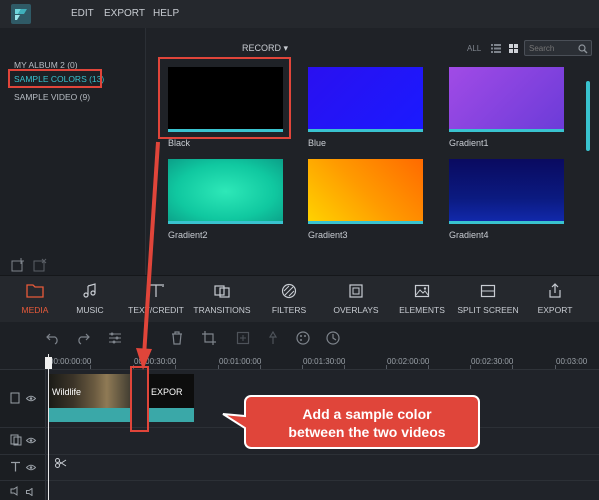 Image resolution: width=599 pixels, height=500 pixels. What do you see at coordinates (286, 48) in the screenshot?
I see `chevron-down-icon: ▾` at bounding box center [286, 48].